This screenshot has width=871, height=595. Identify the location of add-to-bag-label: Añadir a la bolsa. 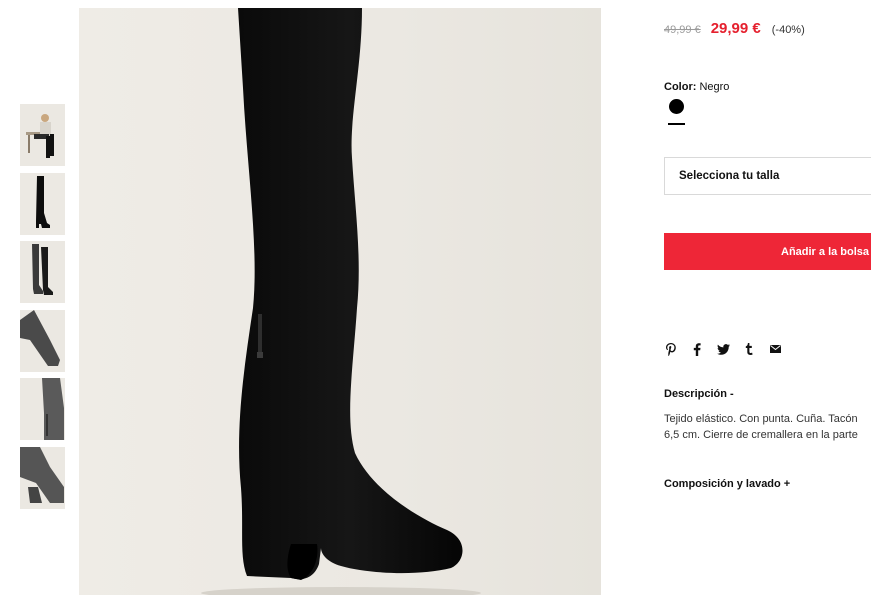
(825, 251).